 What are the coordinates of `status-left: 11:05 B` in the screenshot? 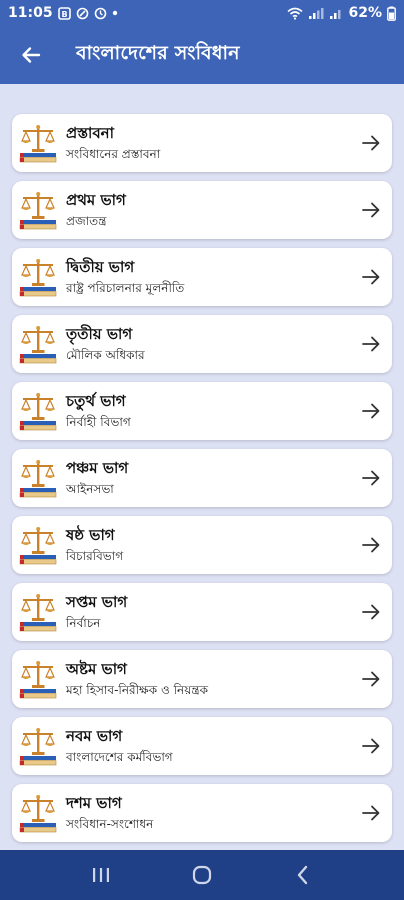 It's located at (63, 13).